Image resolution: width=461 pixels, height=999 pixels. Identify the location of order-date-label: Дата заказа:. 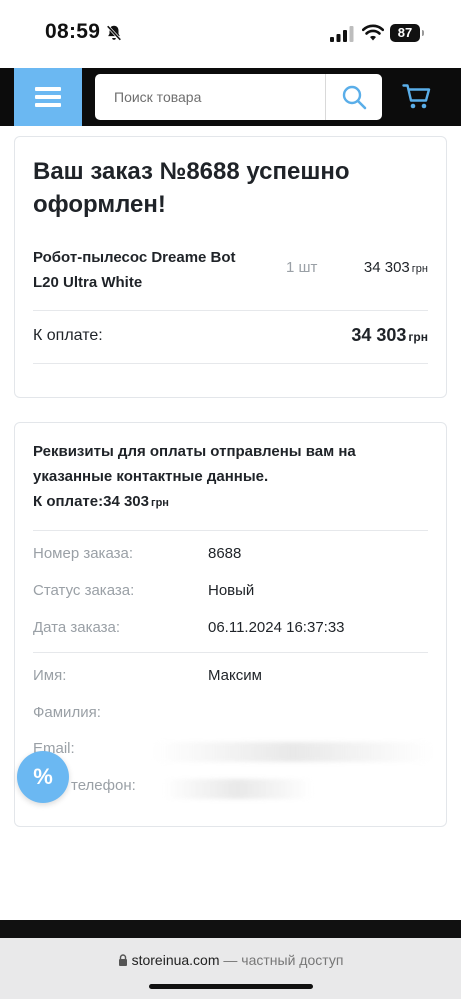
(77, 627).